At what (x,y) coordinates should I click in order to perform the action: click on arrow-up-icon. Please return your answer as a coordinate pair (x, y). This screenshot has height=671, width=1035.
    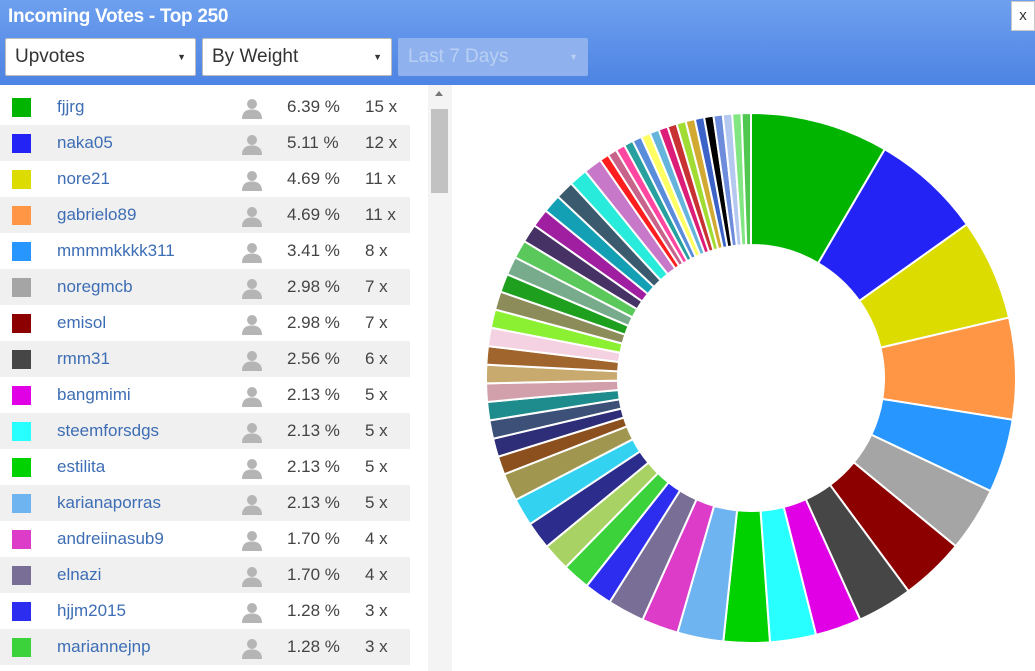
    Looking at the image, I should click on (439, 93).